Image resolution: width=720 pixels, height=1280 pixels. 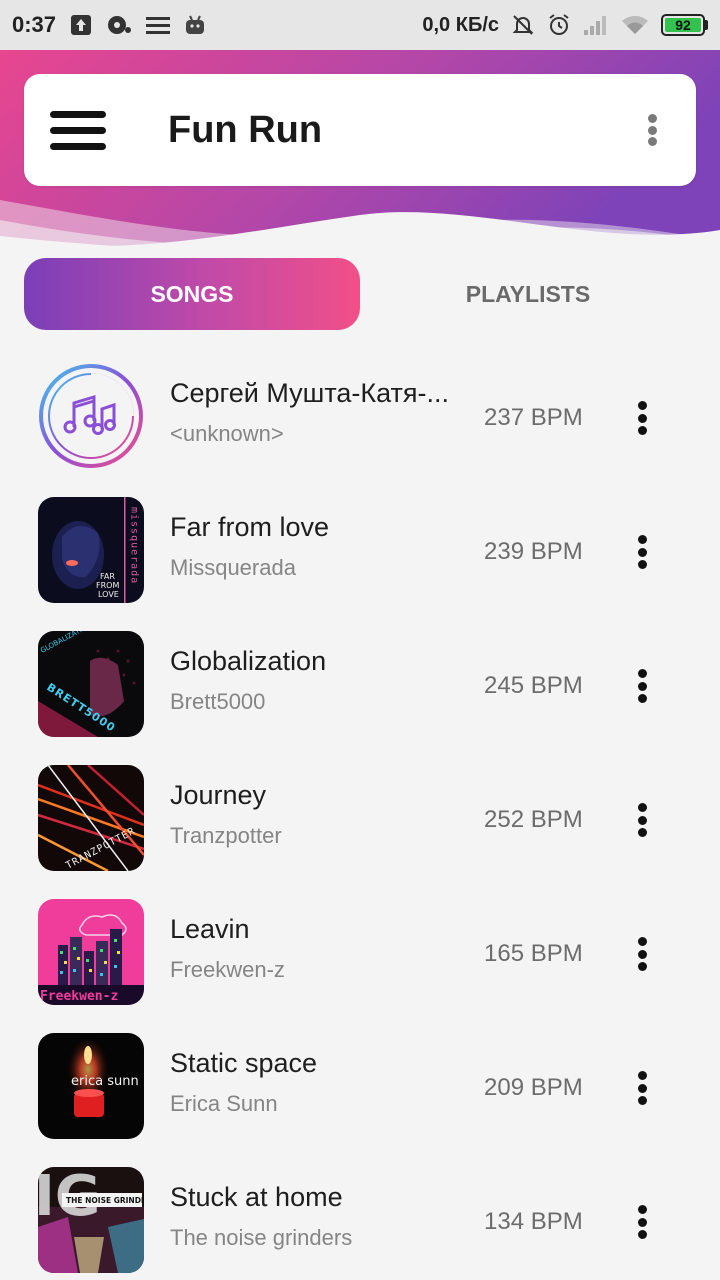 I want to click on wifi-icon, so click(x=635, y=25).